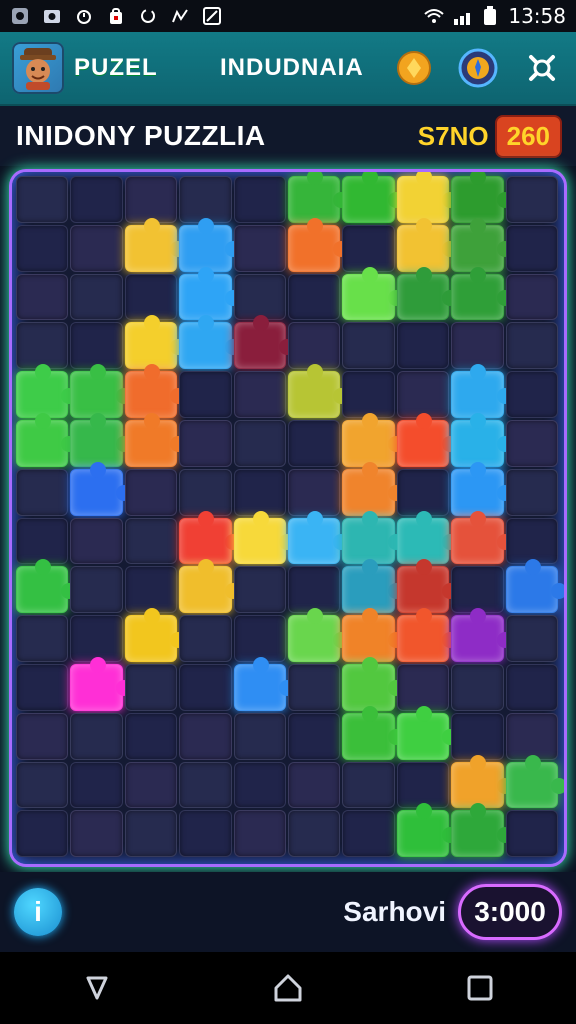  I want to click on hint-button: i, so click(38, 912).